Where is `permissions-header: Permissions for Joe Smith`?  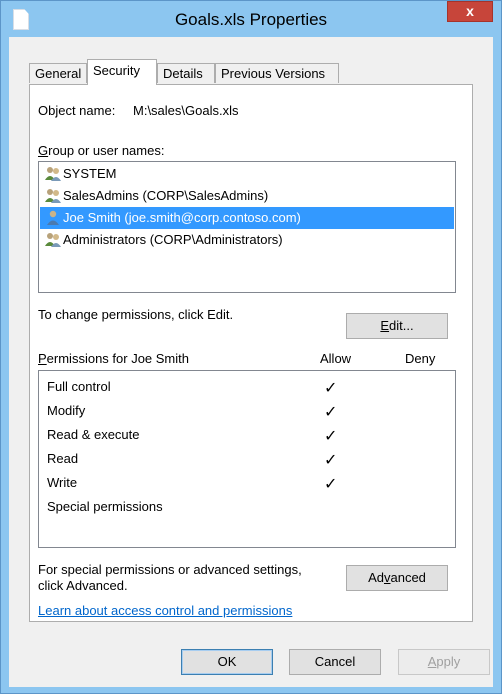
permissions-header: Permissions for Joe Smith is located at coordinates (113, 358).